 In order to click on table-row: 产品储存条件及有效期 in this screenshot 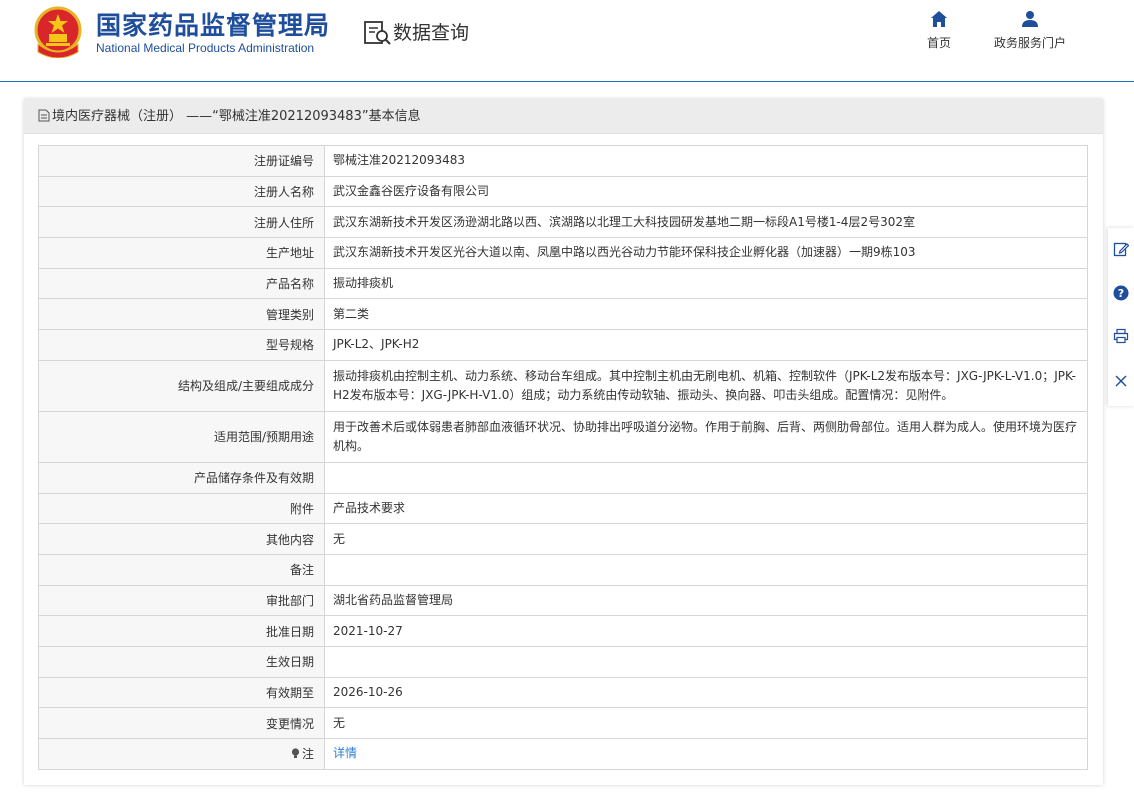, I will do `click(563, 477)`.